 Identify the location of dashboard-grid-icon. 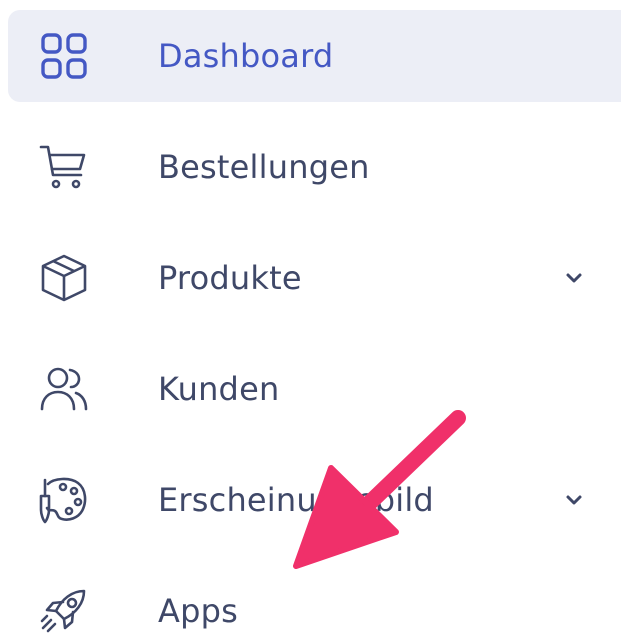
(64, 56).